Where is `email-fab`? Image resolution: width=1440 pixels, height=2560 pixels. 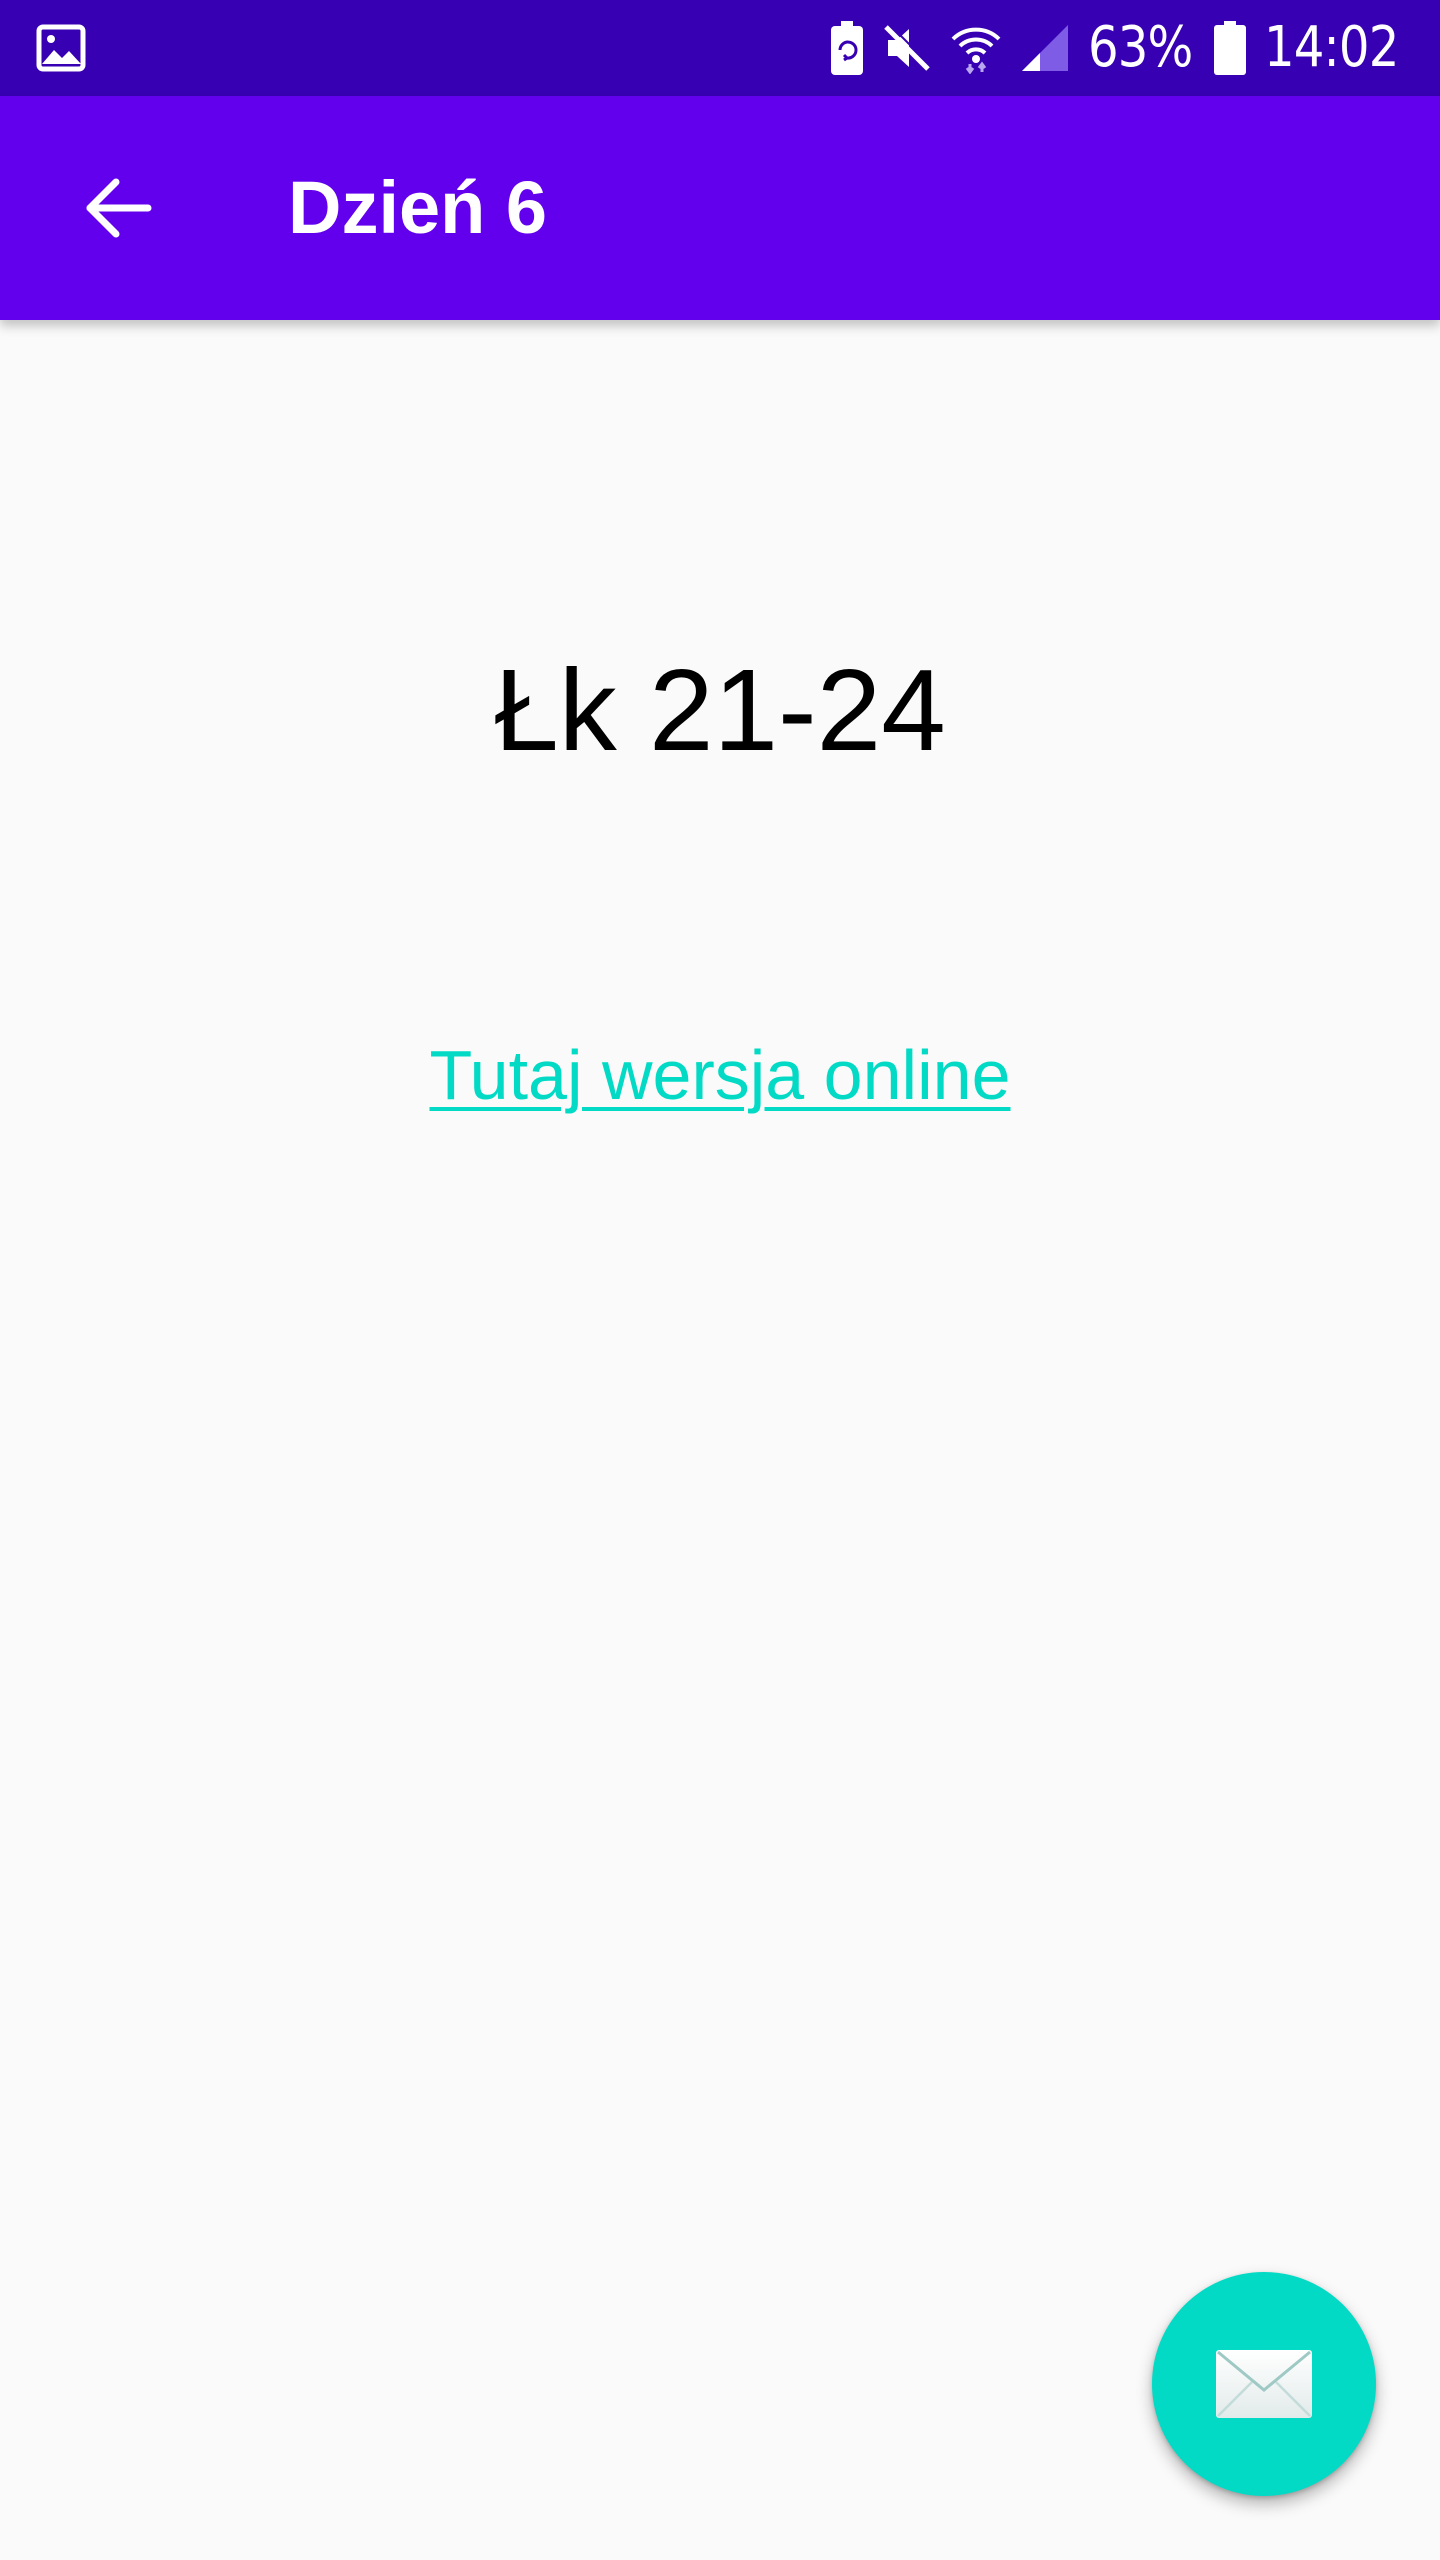 email-fab is located at coordinates (1264, 2384).